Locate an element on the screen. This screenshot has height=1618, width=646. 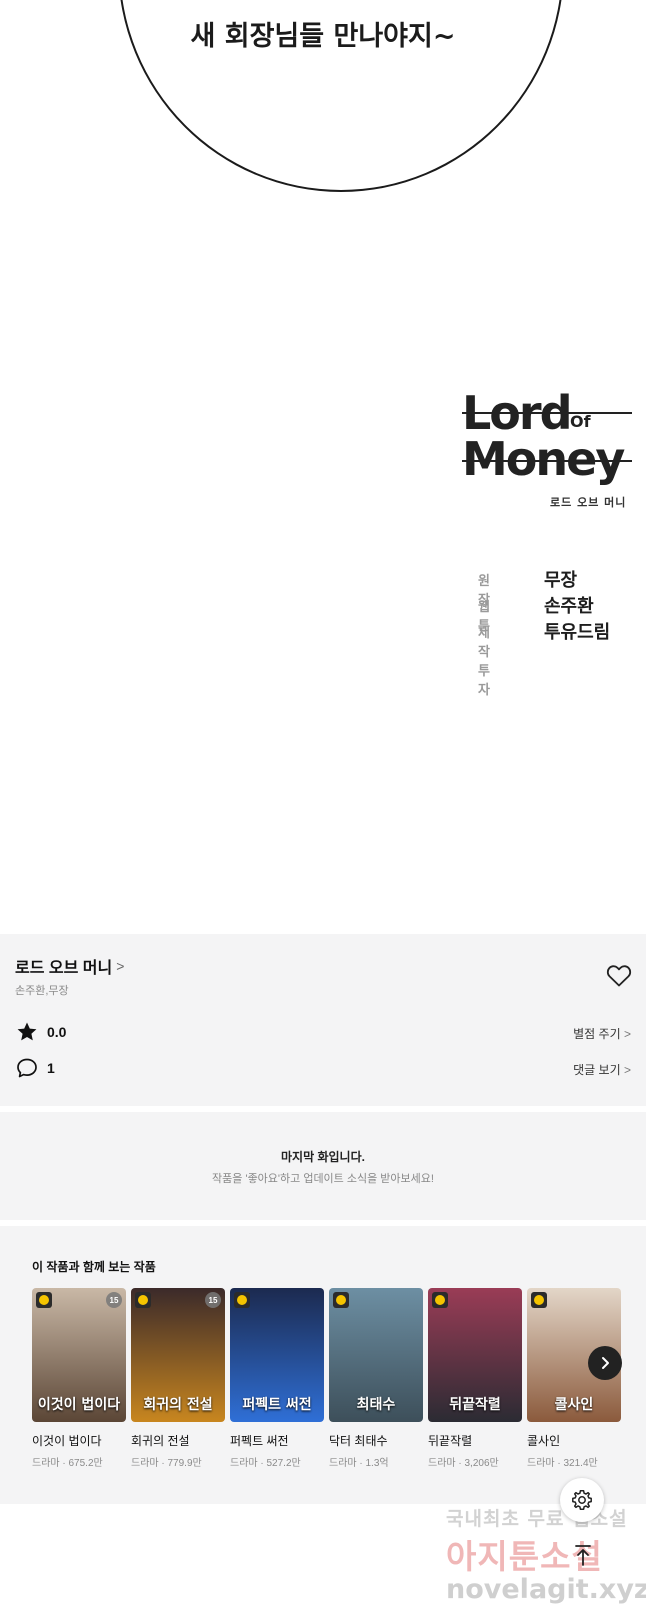
recommendation-title: 닥터 최태수 is located at coordinates (358, 1441).